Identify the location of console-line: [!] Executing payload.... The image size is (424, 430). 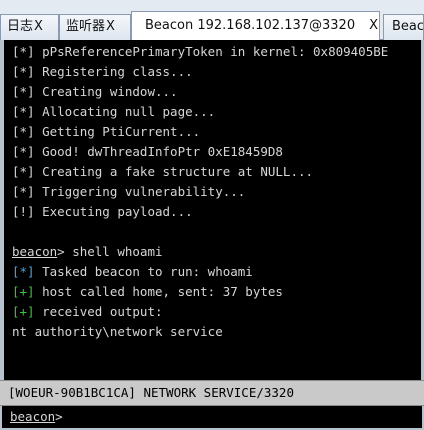
(102, 211).